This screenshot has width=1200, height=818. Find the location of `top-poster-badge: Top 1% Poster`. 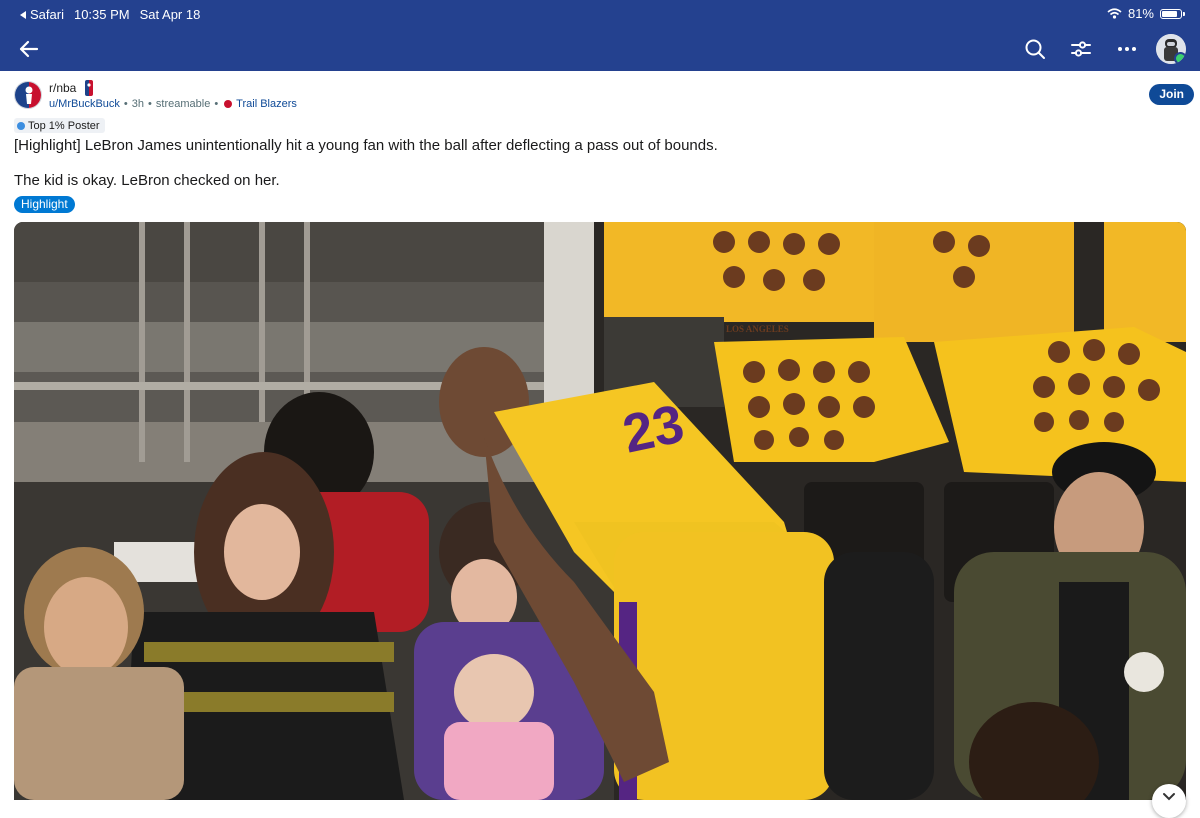

top-poster-badge: Top 1% Poster is located at coordinates (59, 125).